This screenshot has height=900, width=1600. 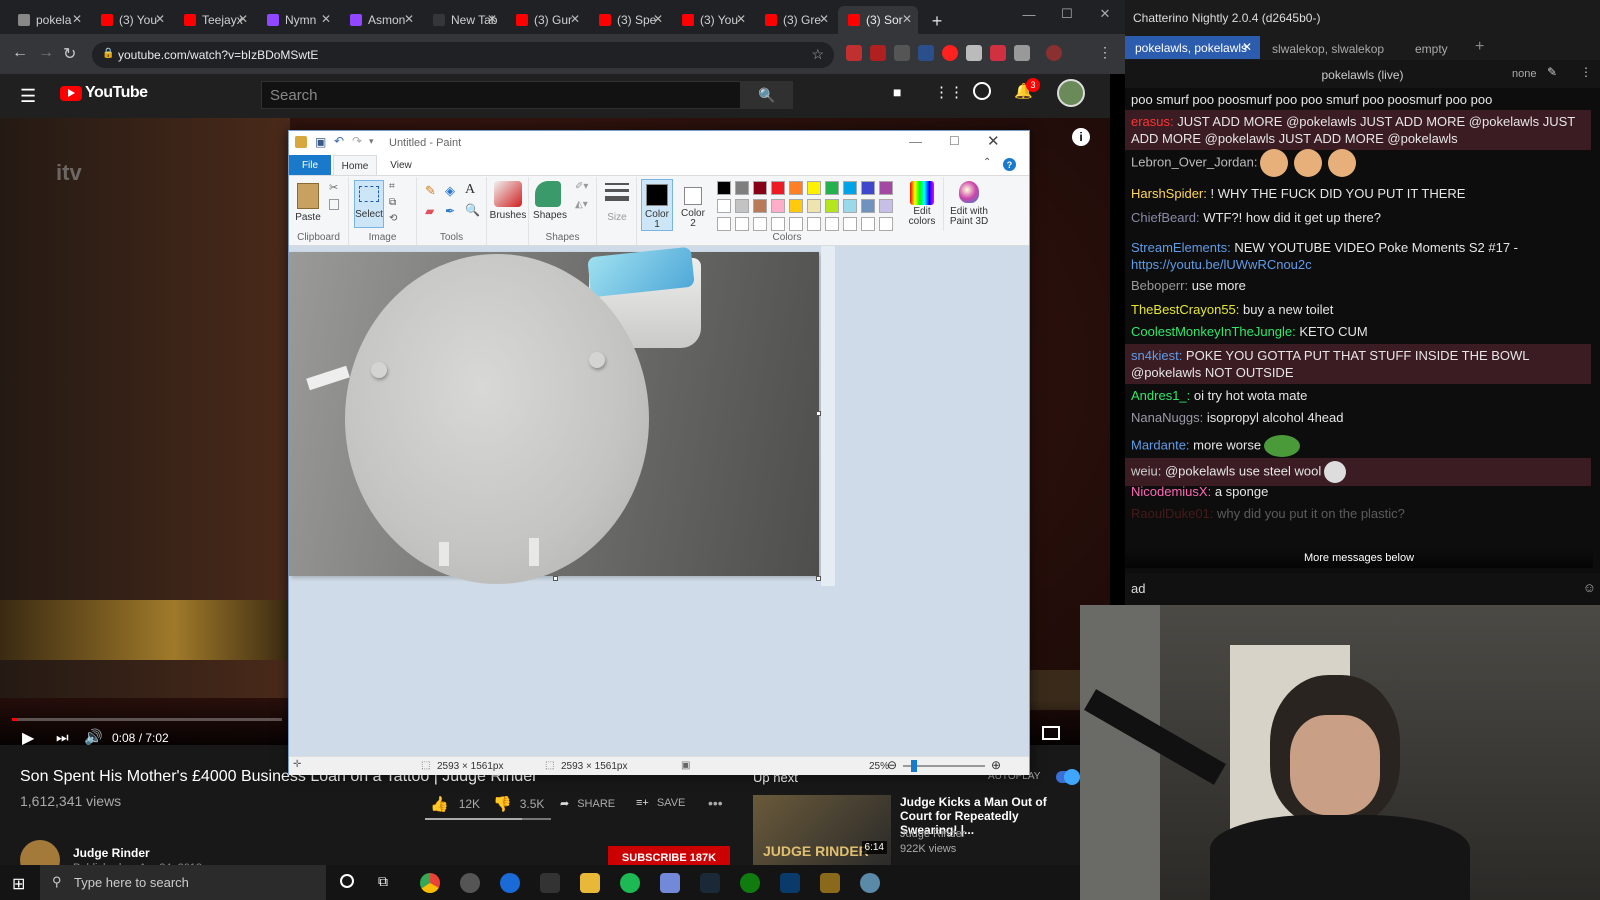 What do you see at coordinates (817, 54) in the screenshot?
I see `bookmark-star-icon: ☆` at bounding box center [817, 54].